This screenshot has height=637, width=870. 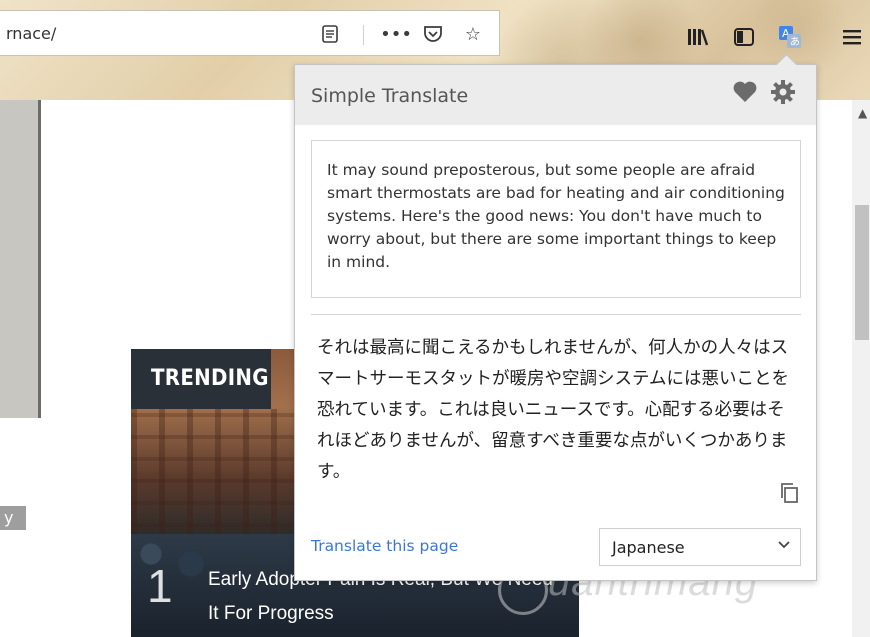 I want to click on translate-page-link: Translate this page, so click(x=384, y=546).